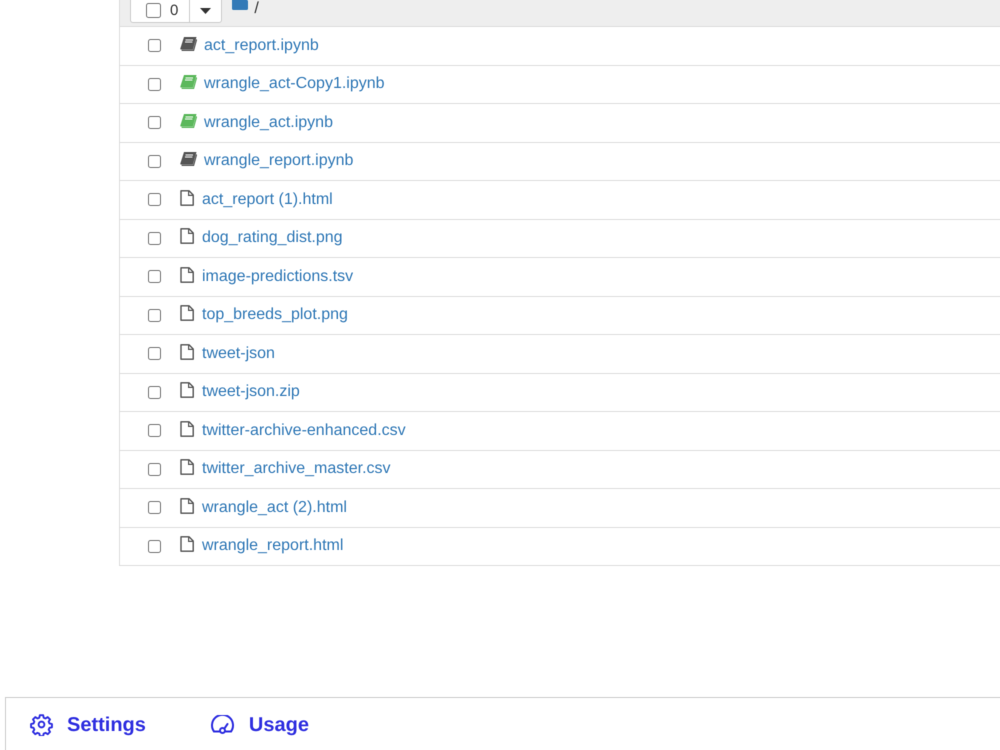 The image size is (1000, 750). I want to click on select-menu-button: 0, so click(176, 11).